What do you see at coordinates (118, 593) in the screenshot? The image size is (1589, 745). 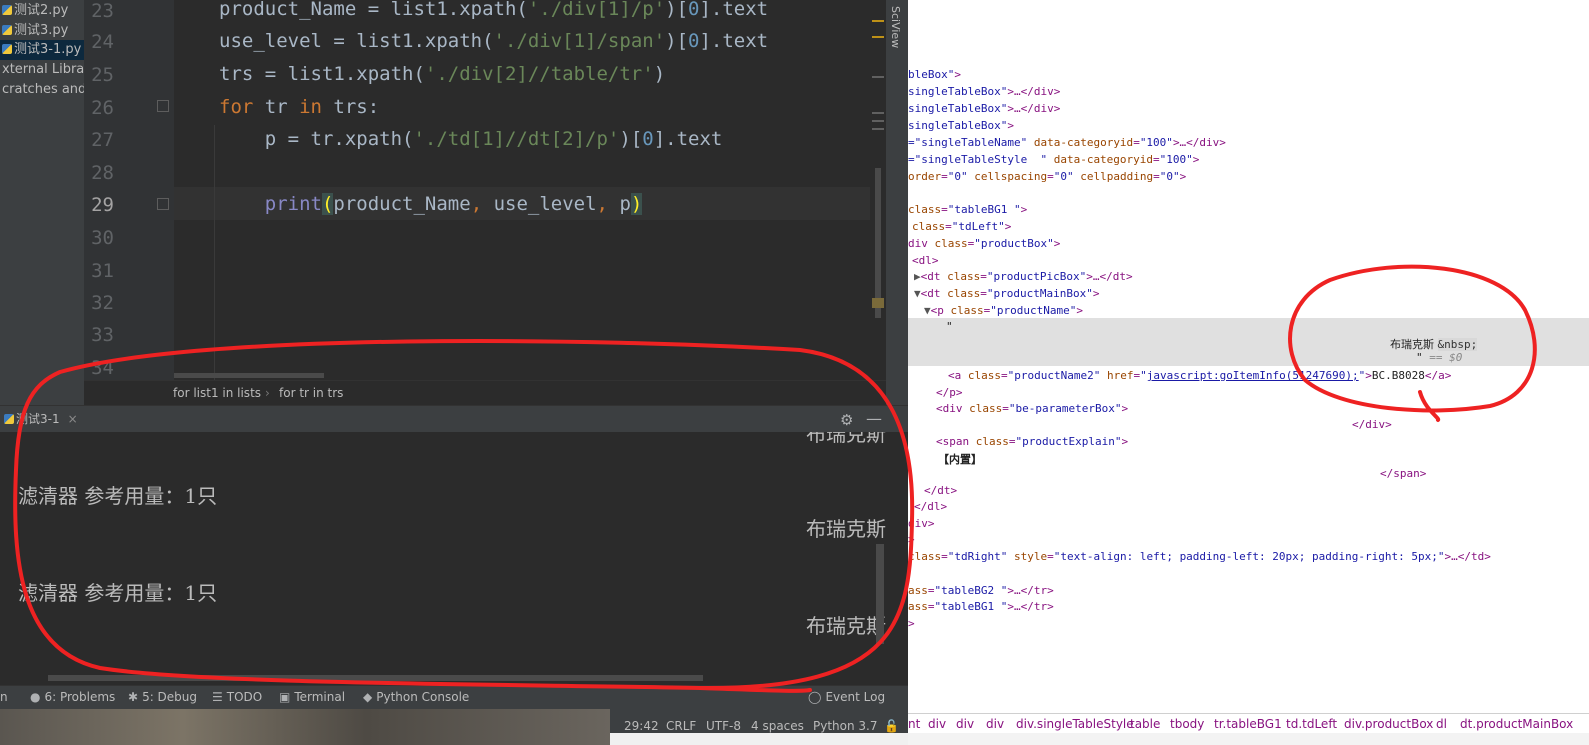 I see `console-line: 滤清器 参考用量：1只` at bounding box center [118, 593].